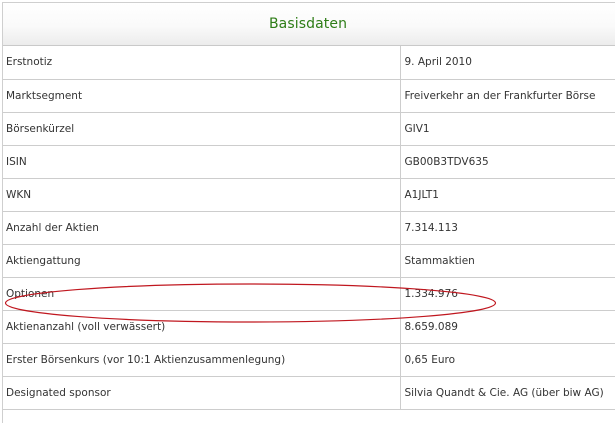 This screenshot has width=615, height=423. Describe the element at coordinates (507, 96) in the screenshot. I see `row-value: Freiverkehr an der Frankfurter Börse` at that location.